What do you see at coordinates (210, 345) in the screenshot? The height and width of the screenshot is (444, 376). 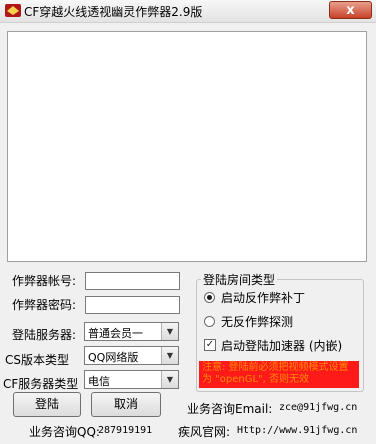 I see `accelerator-checkbox: ✓` at bounding box center [210, 345].